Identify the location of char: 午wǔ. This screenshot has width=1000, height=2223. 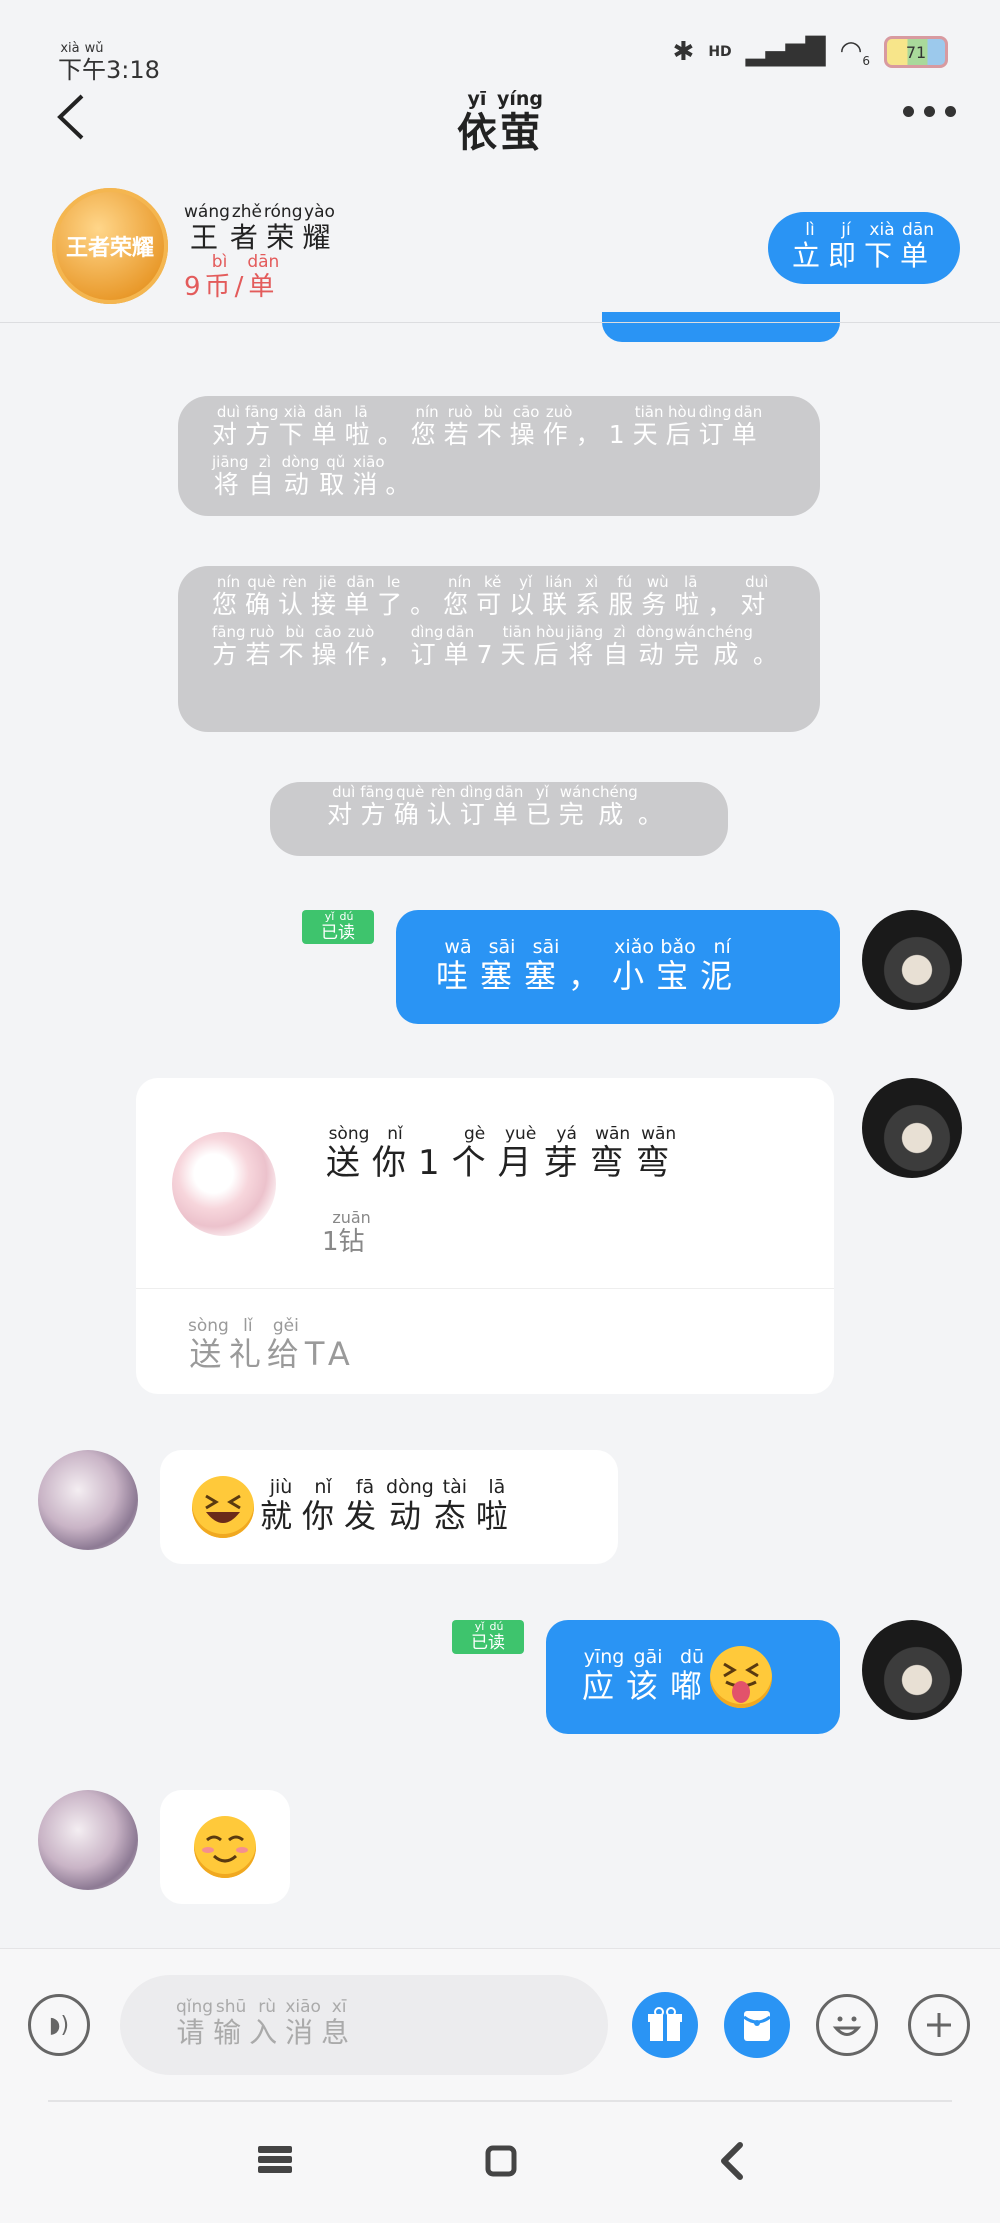
(94, 62).